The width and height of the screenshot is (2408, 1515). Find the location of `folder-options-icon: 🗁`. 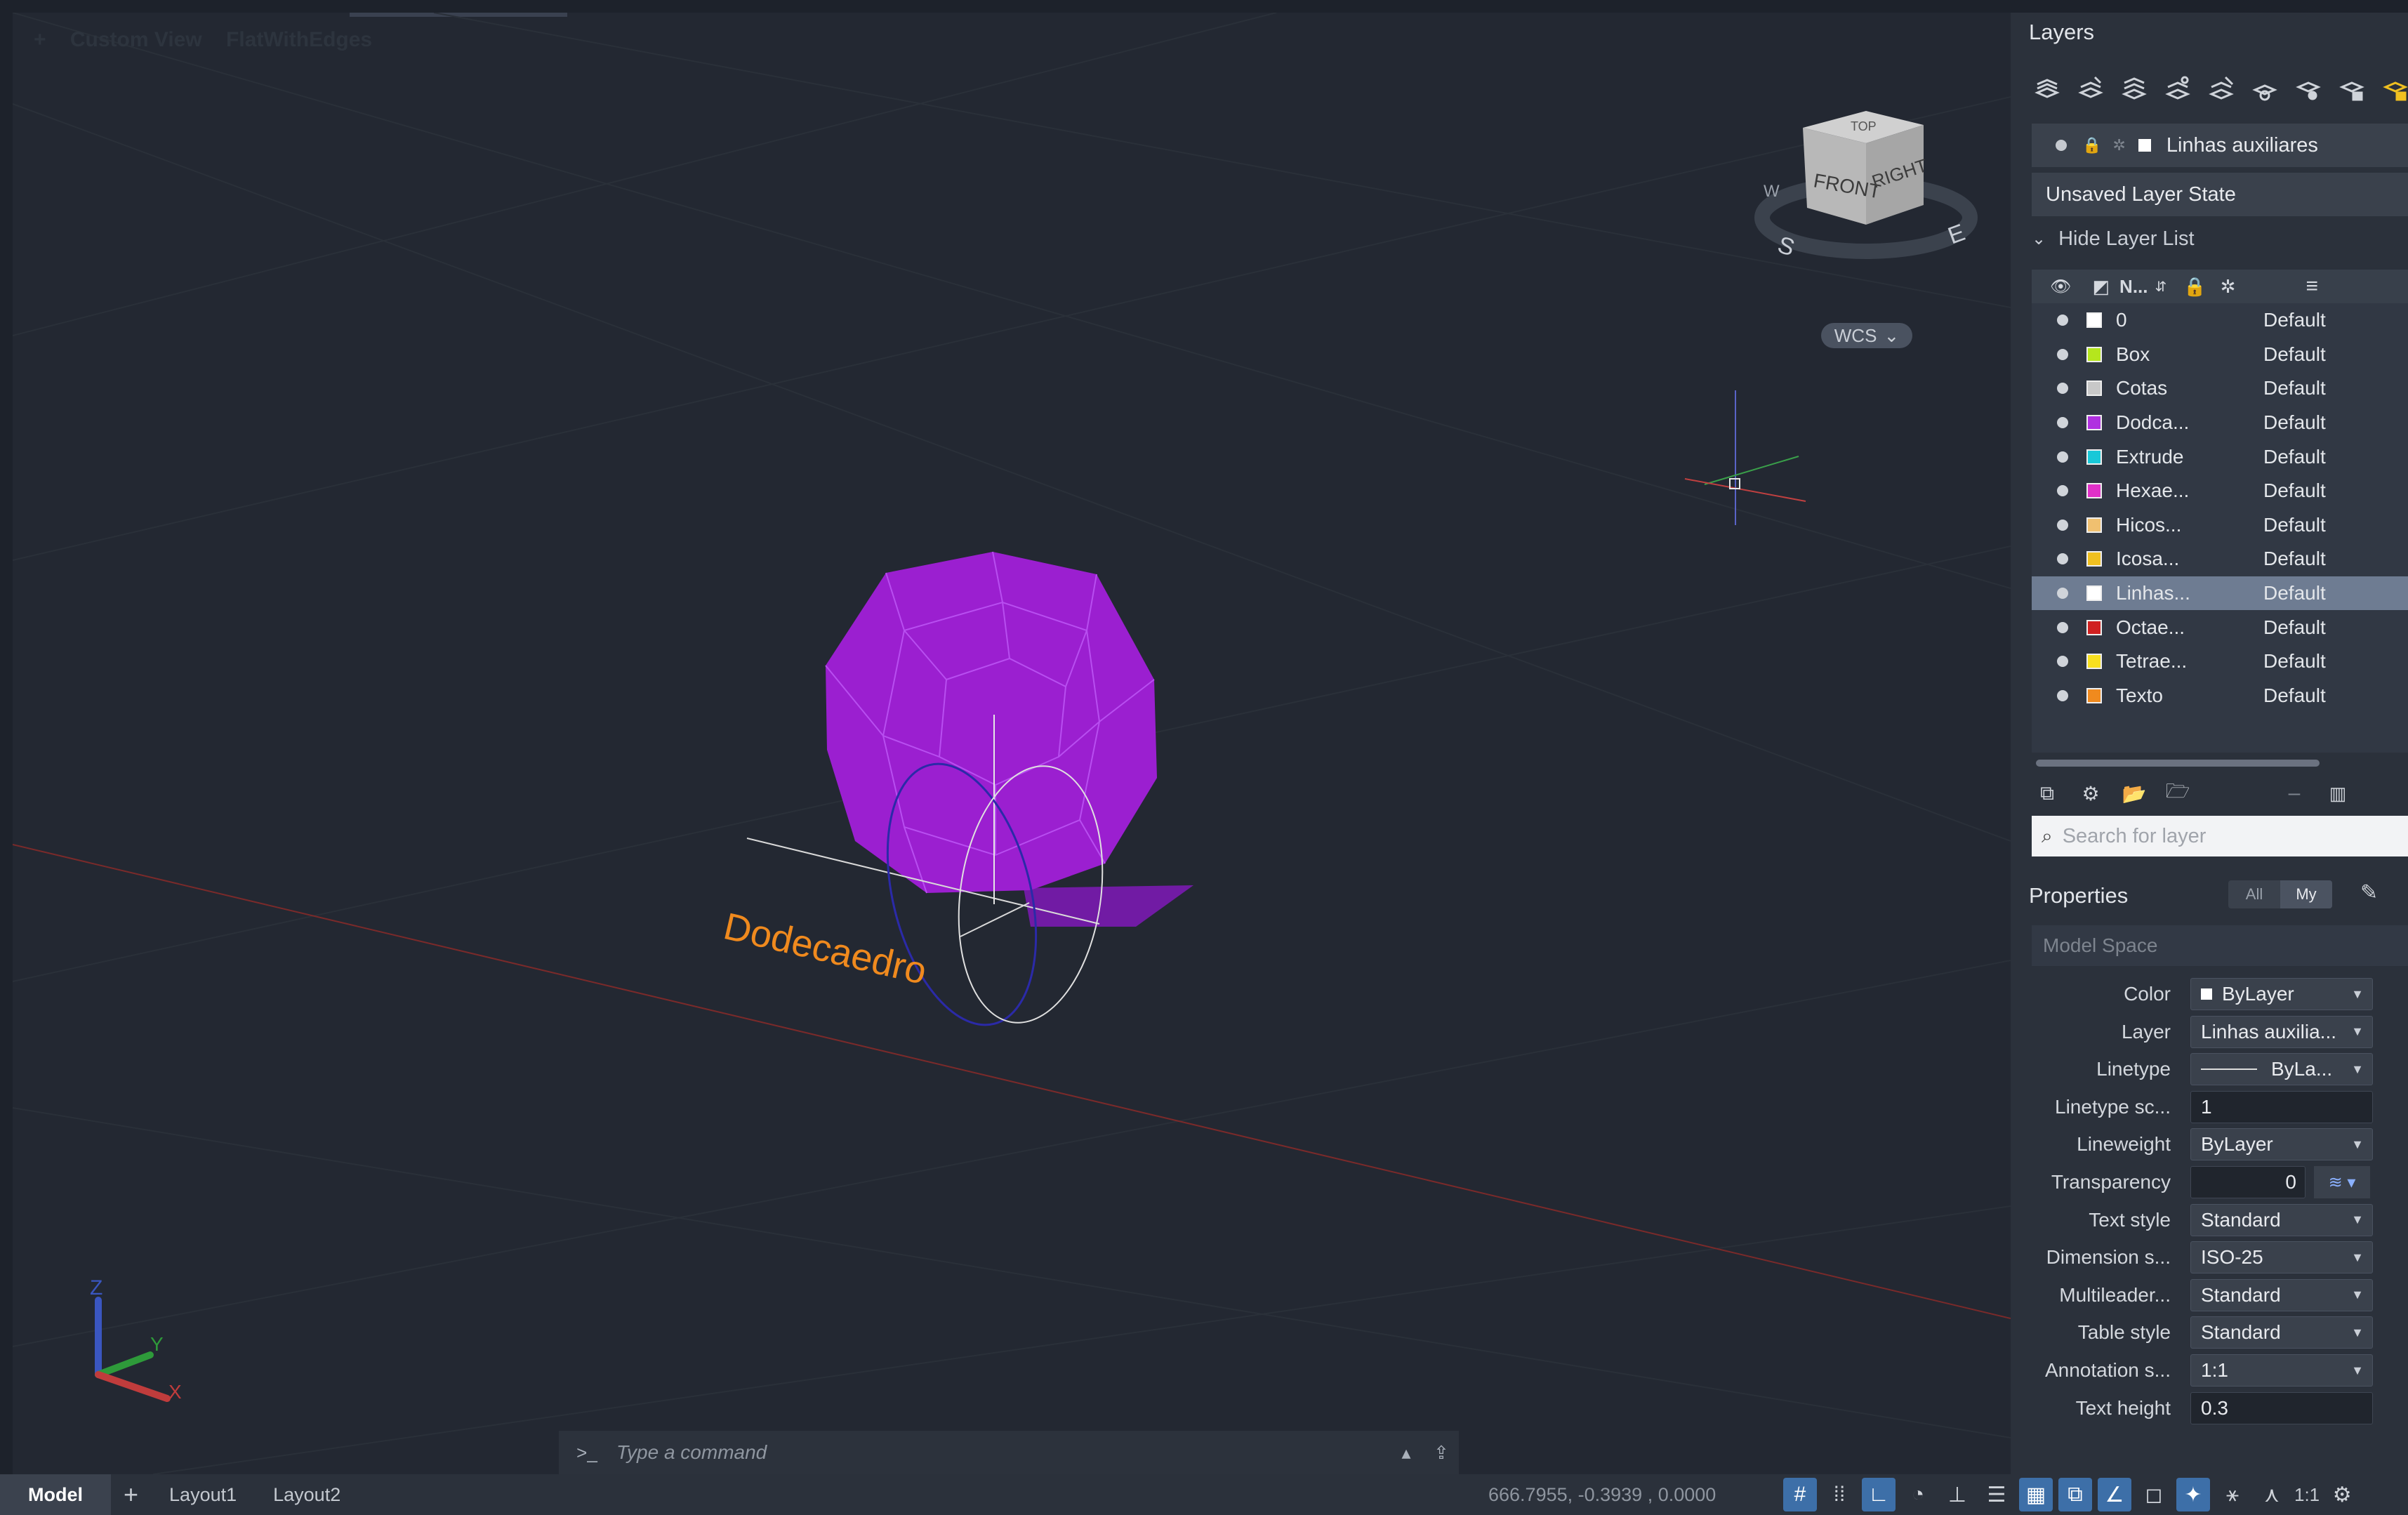

folder-options-icon: 🗁 is located at coordinates (2177, 793).